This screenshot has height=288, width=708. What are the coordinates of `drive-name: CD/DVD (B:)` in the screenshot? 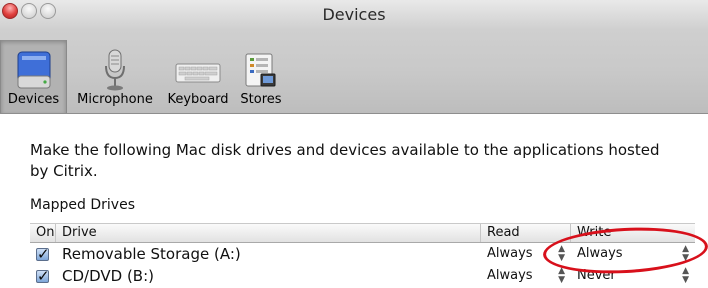 It's located at (108, 276).